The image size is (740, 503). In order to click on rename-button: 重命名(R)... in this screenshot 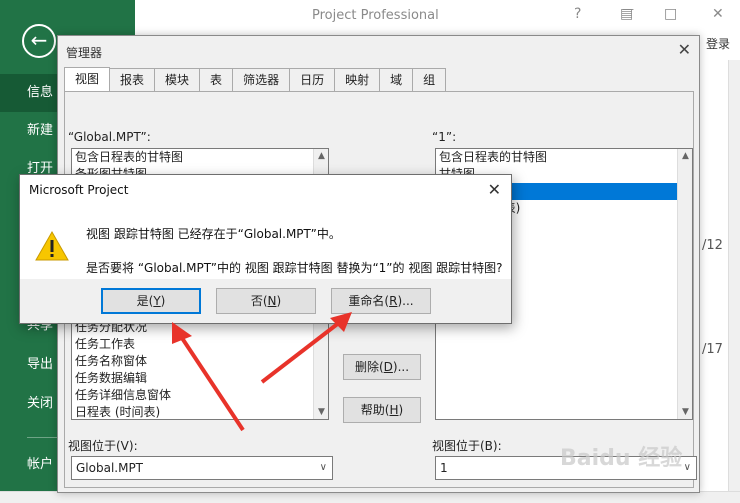, I will do `click(381, 301)`.